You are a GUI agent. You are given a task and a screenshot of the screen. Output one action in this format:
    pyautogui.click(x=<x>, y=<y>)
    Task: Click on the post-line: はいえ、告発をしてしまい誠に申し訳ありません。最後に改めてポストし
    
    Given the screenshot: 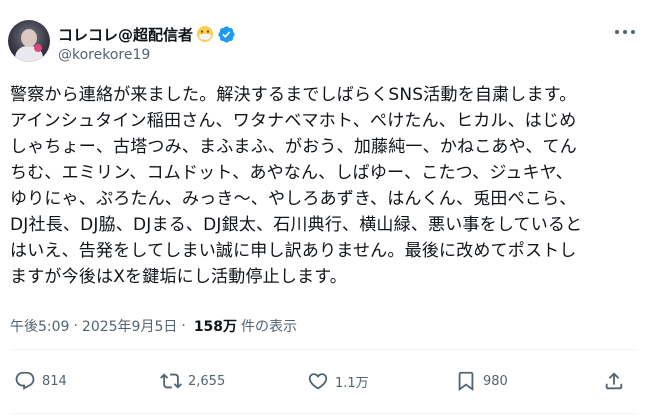 What is the action you would take?
    pyautogui.click(x=293, y=251)
    